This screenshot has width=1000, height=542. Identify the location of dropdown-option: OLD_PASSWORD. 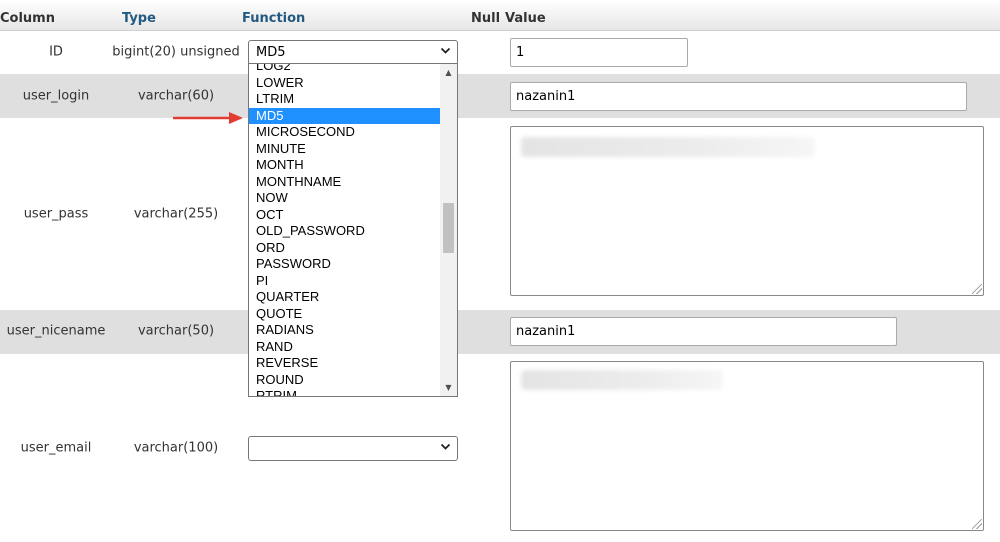
(345, 231).